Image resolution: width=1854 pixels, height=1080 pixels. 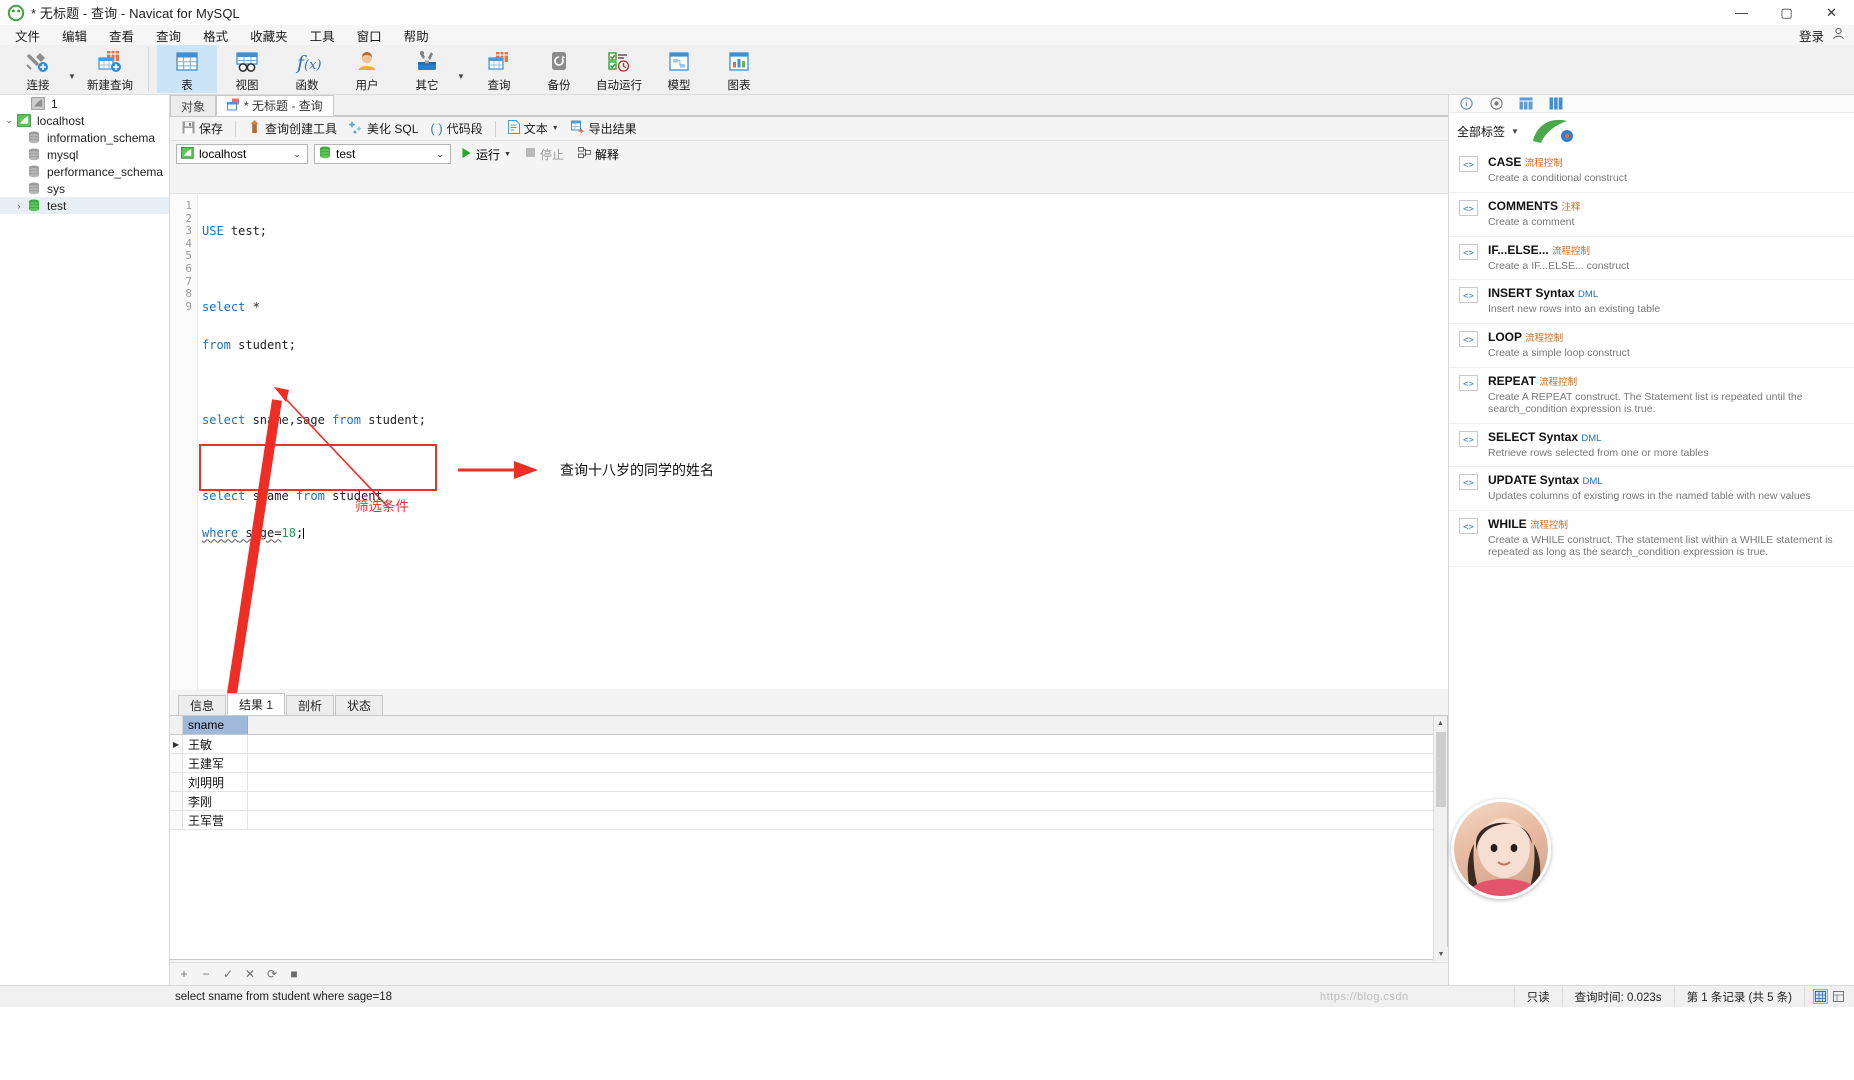 What do you see at coordinates (206, 974) in the screenshot?
I see `delete-record-button: −` at bounding box center [206, 974].